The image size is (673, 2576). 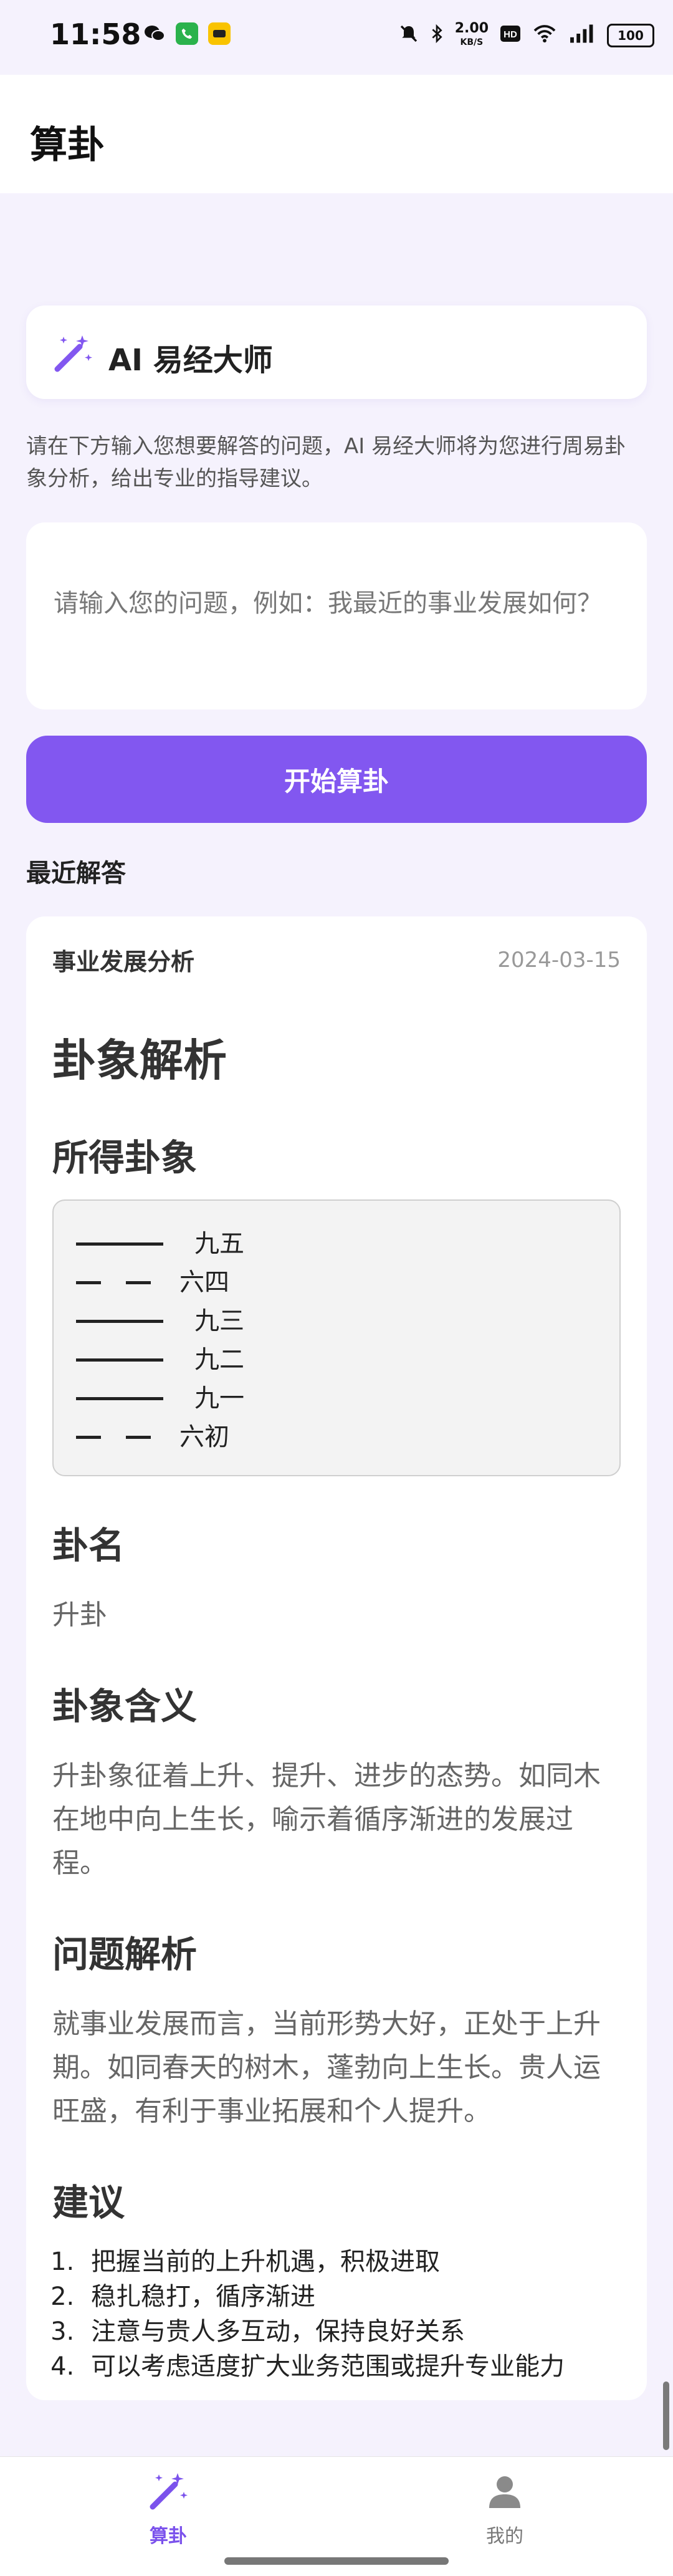 What do you see at coordinates (190, 360) in the screenshot?
I see `hero-title: AI 易经大师` at bounding box center [190, 360].